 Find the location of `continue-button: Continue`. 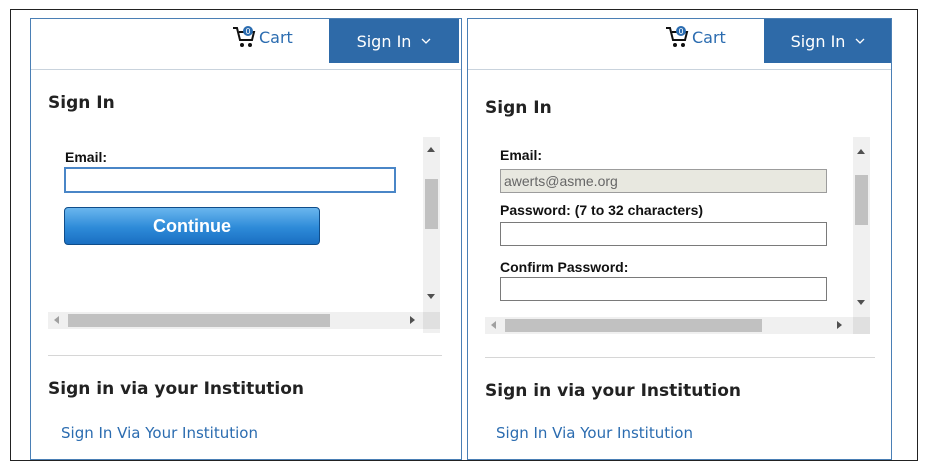

continue-button: Continue is located at coordinates (192, 226).